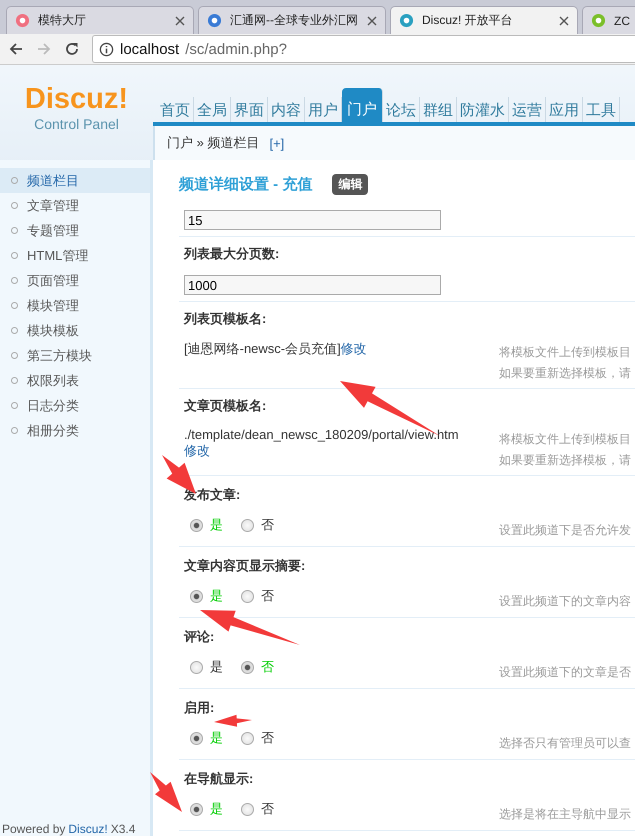 This screenshot has height=836, width=635. I want to click on footer-link: Discuz!, so click(88, 829).